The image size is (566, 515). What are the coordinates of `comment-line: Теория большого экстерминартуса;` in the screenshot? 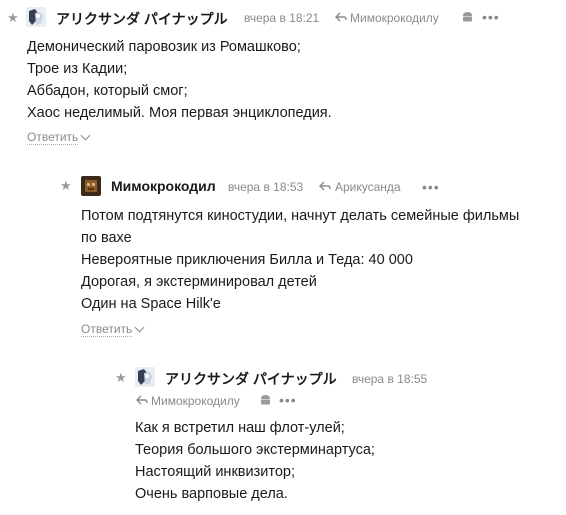 It's located at (255, 450).